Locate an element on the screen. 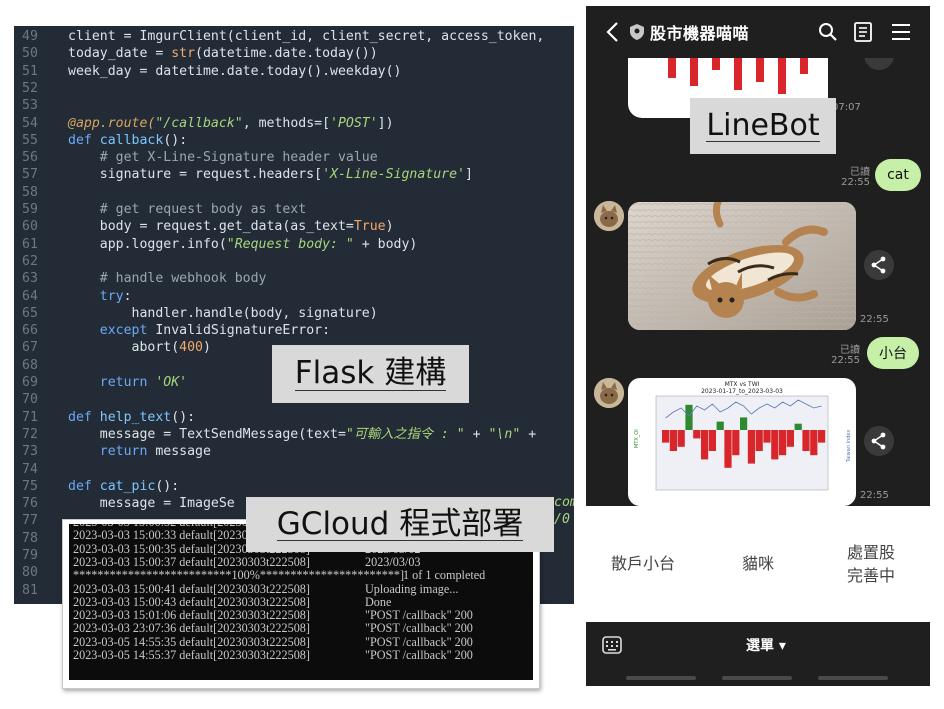  hamburger-menu-icon is located at coordinates (901, 32).